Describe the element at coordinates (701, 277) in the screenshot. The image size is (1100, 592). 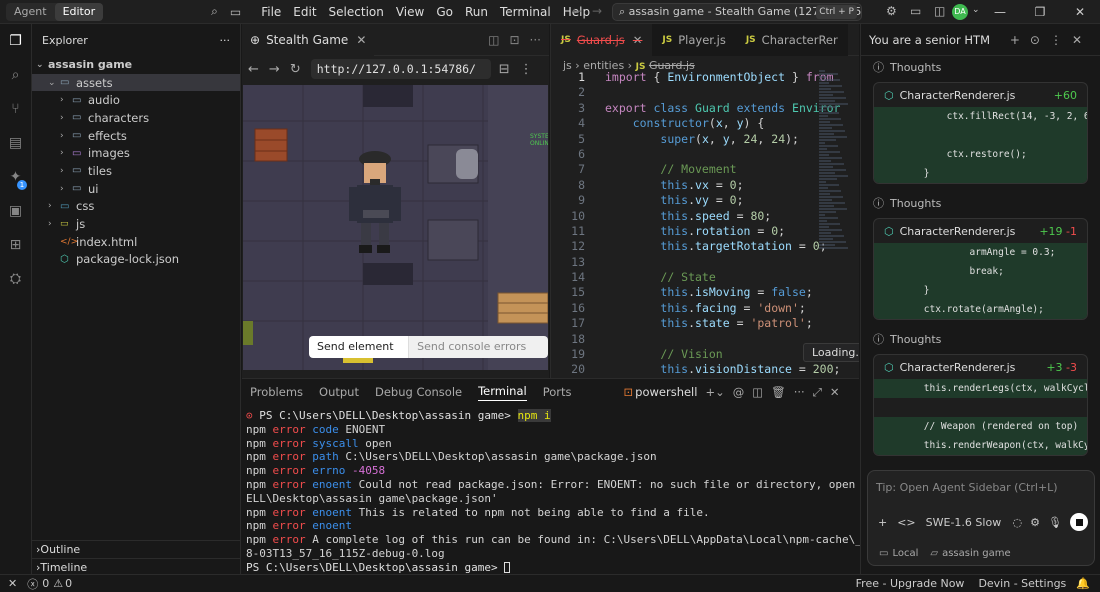
I see `code-line: 14 // State` at that location.